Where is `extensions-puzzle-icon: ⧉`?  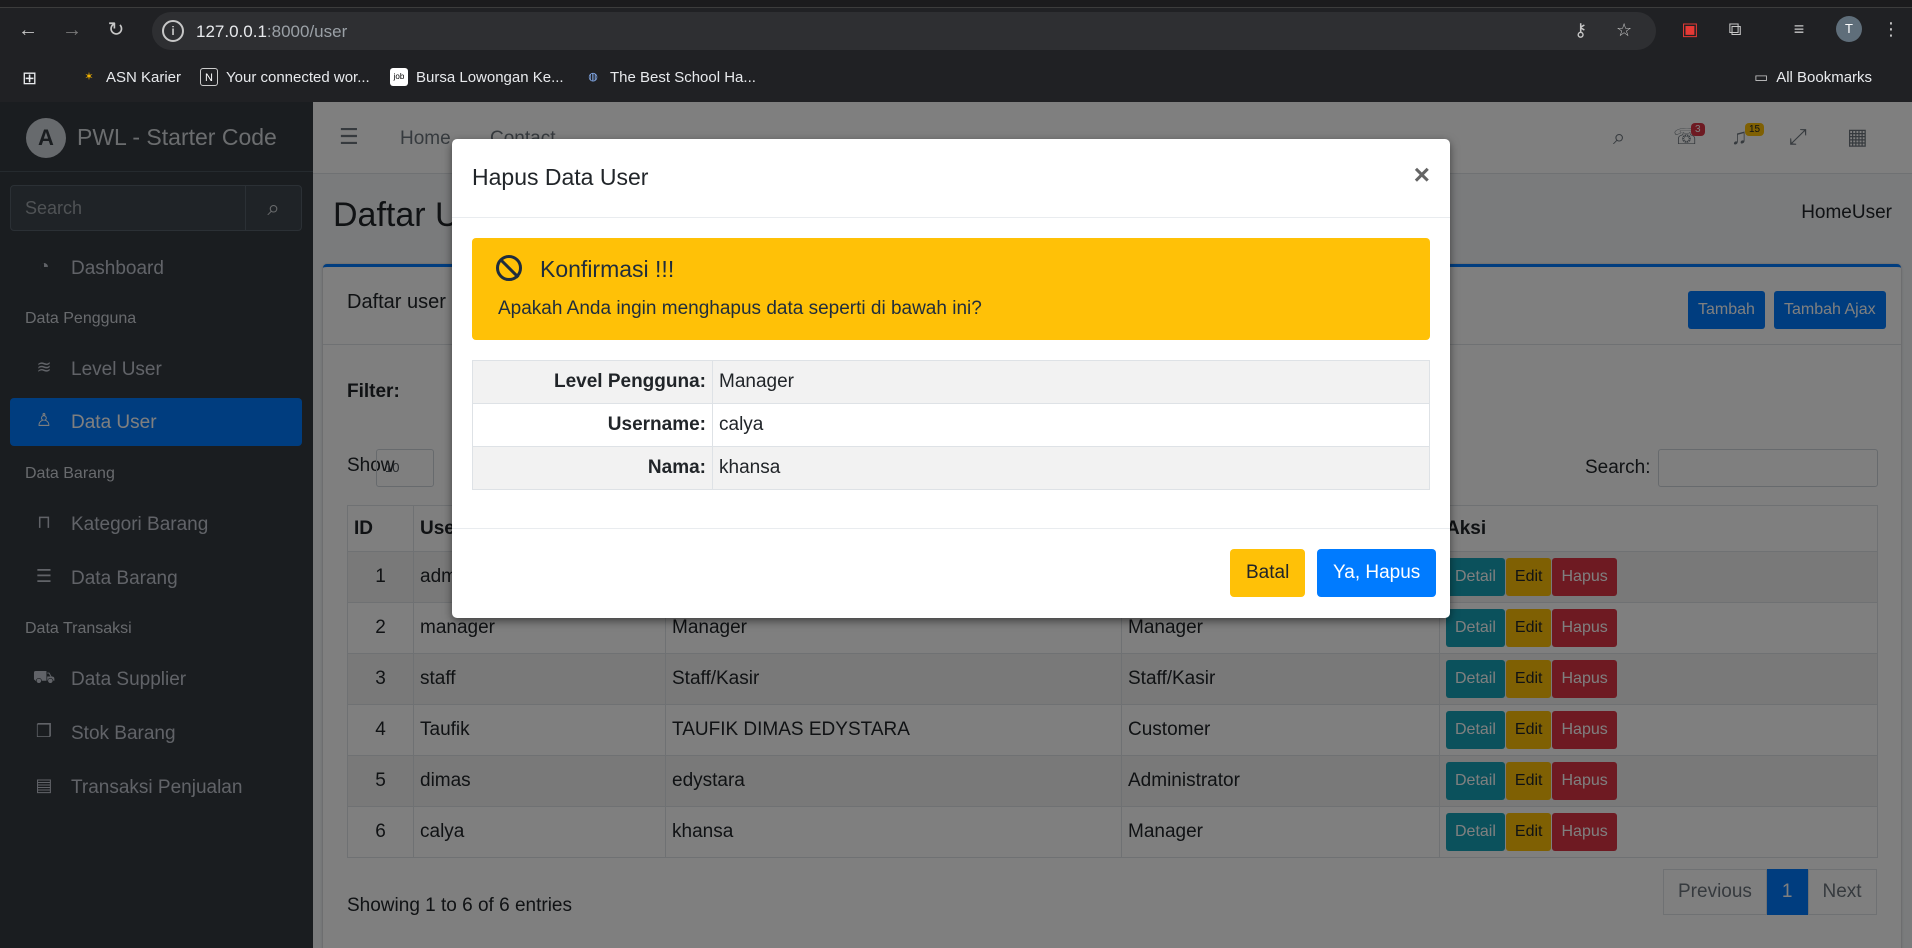 extensions-puzzle-icon: ⧉ is located at coordinates (1735, 29).